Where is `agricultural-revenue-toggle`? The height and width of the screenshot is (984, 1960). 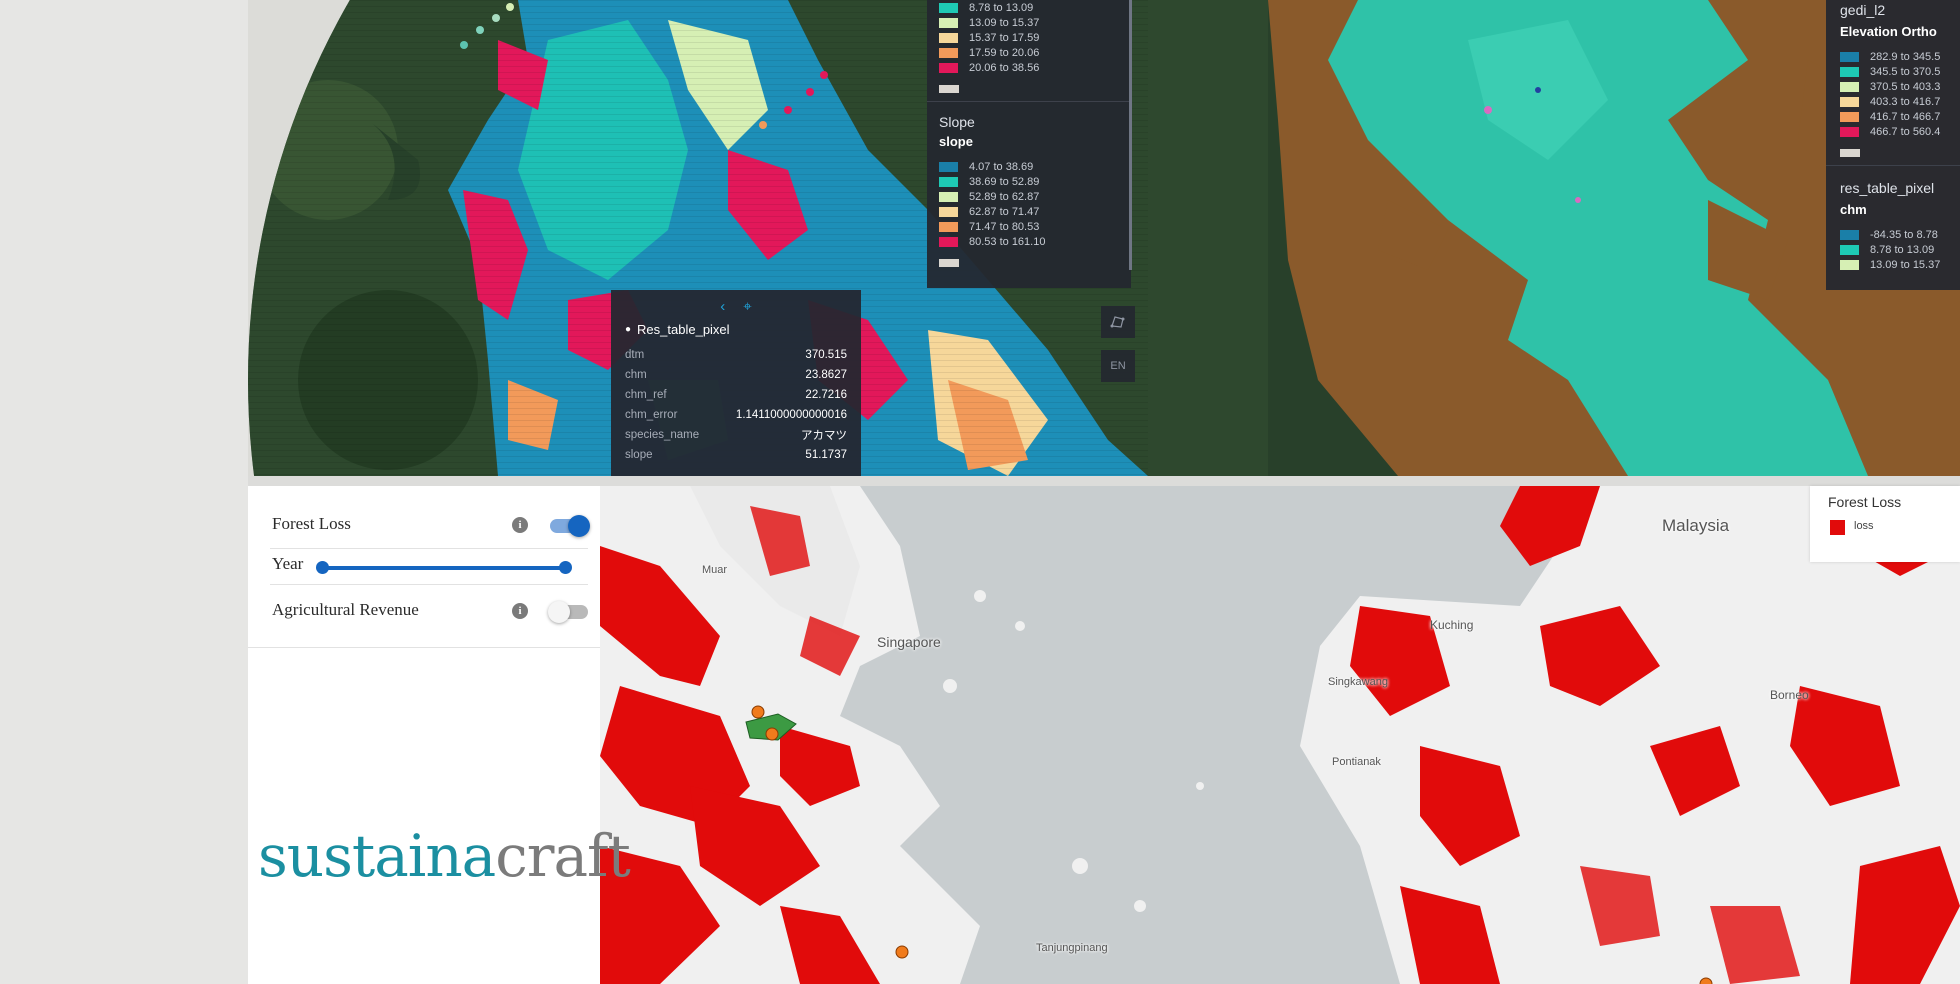 agricultural-revenue-toggle is located at coordinates (568, 612).